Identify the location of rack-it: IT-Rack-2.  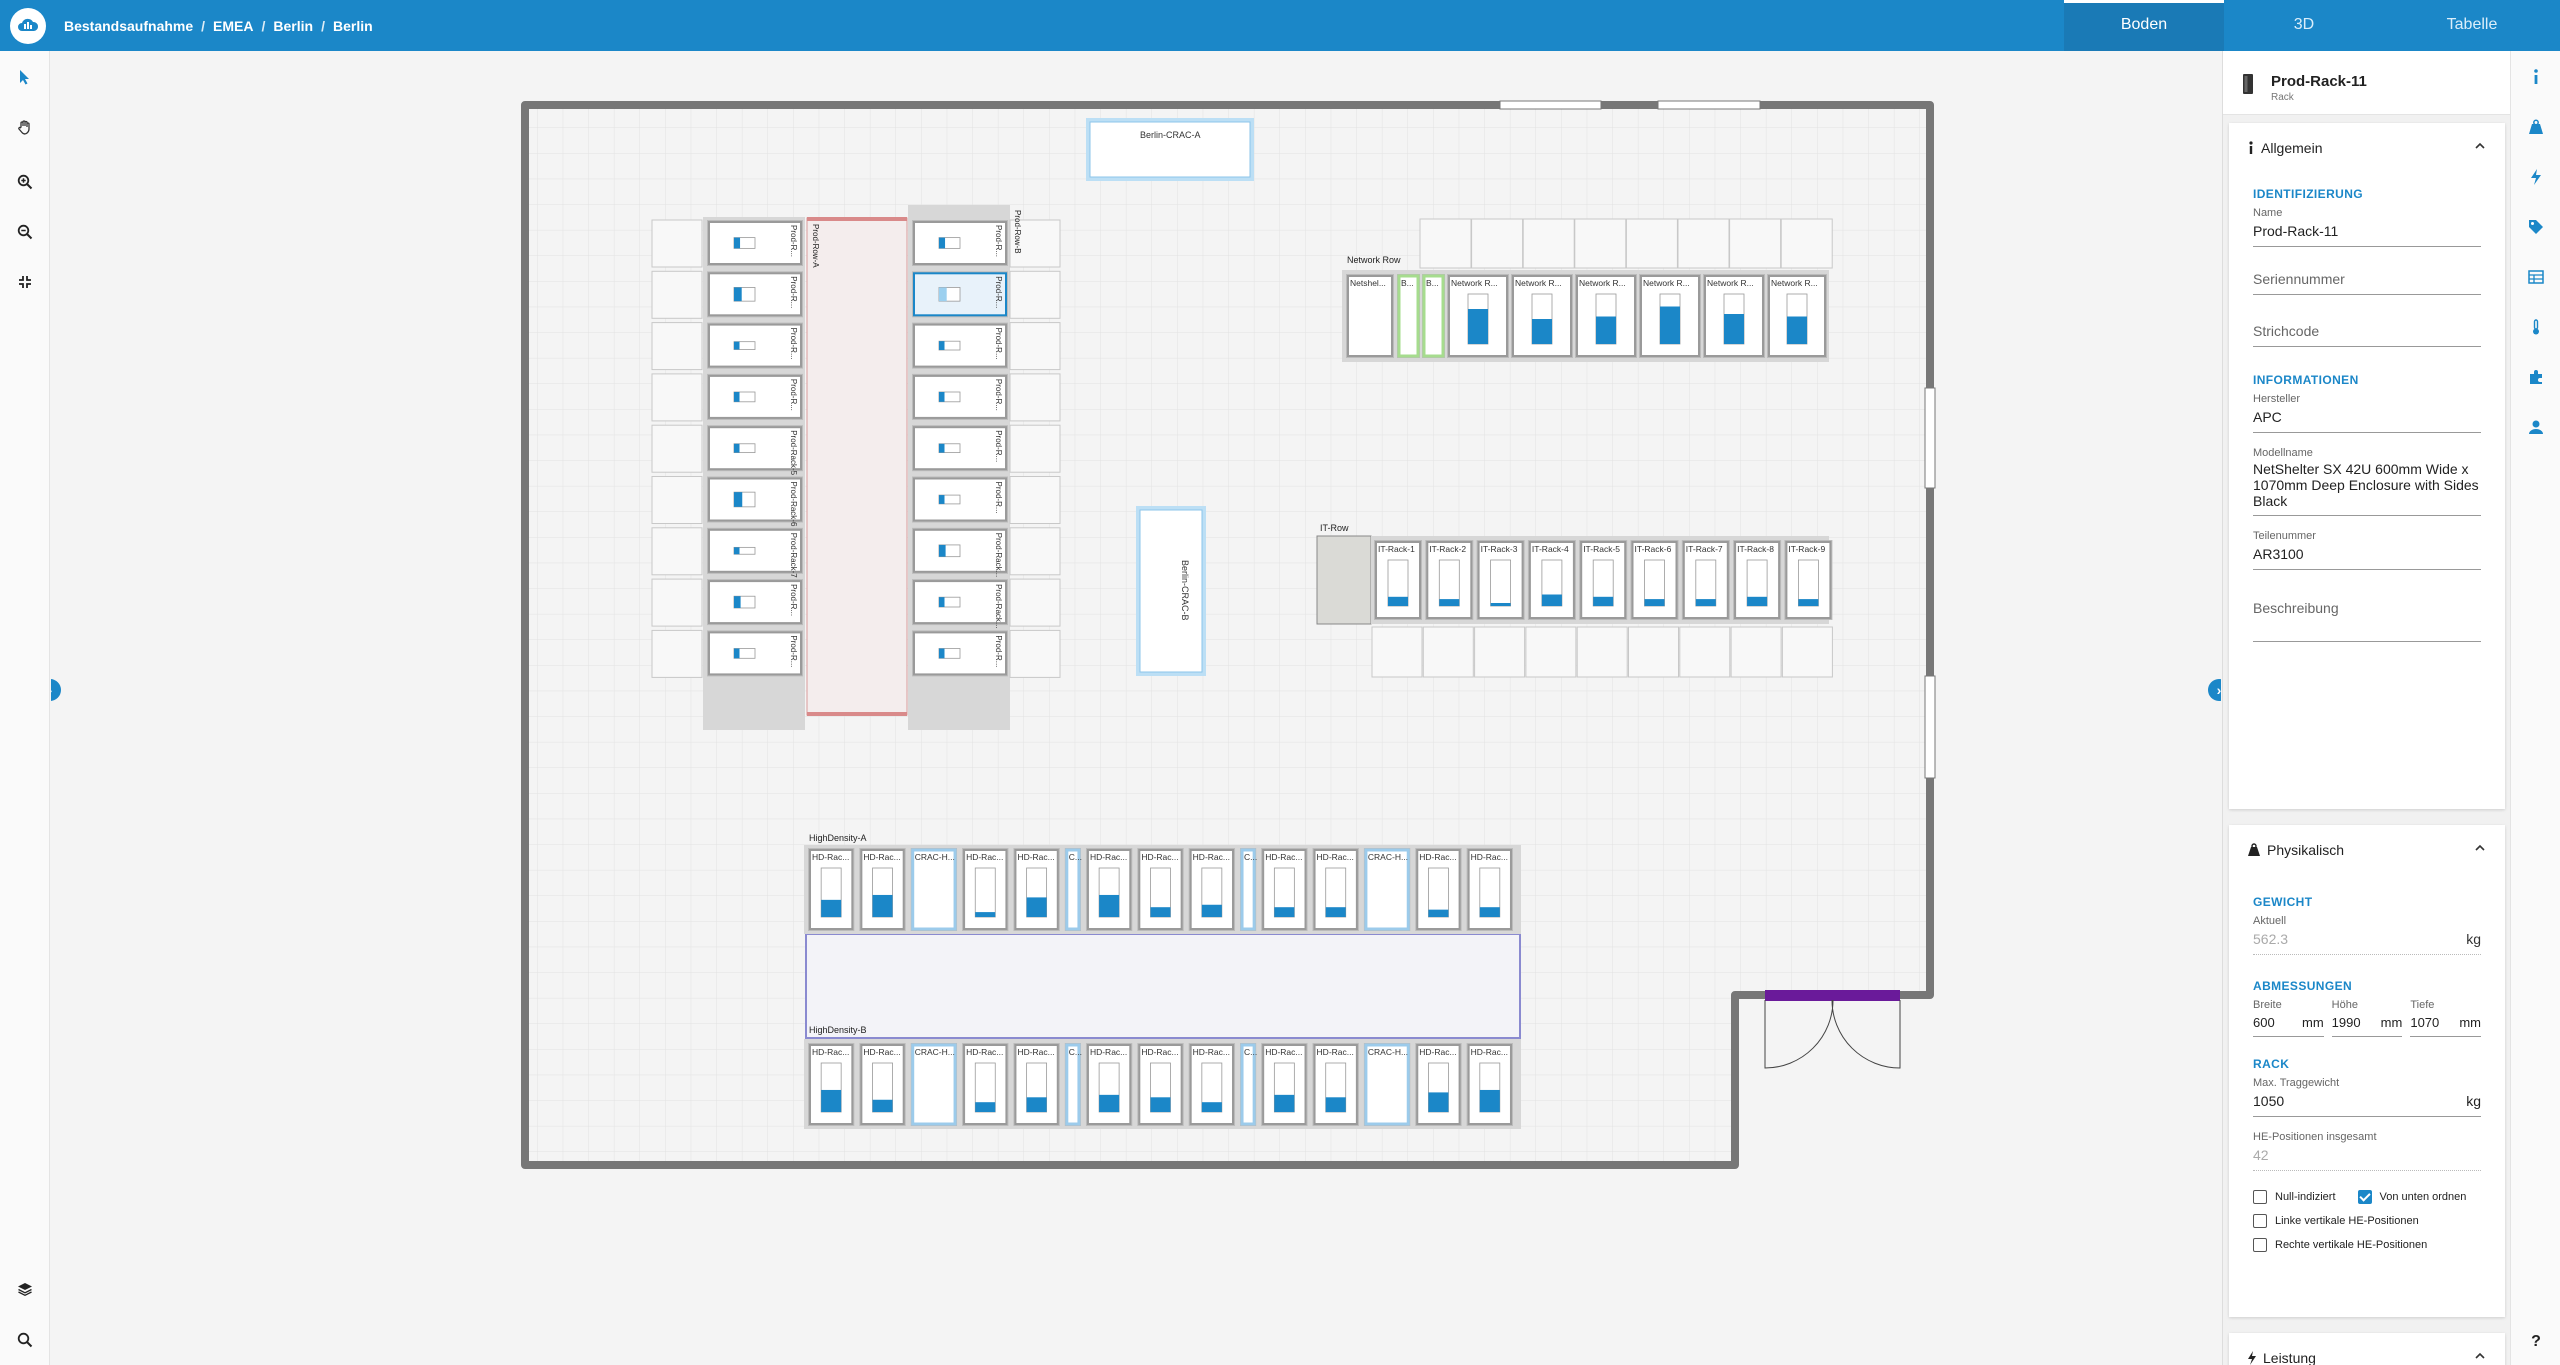
(1449, 580).